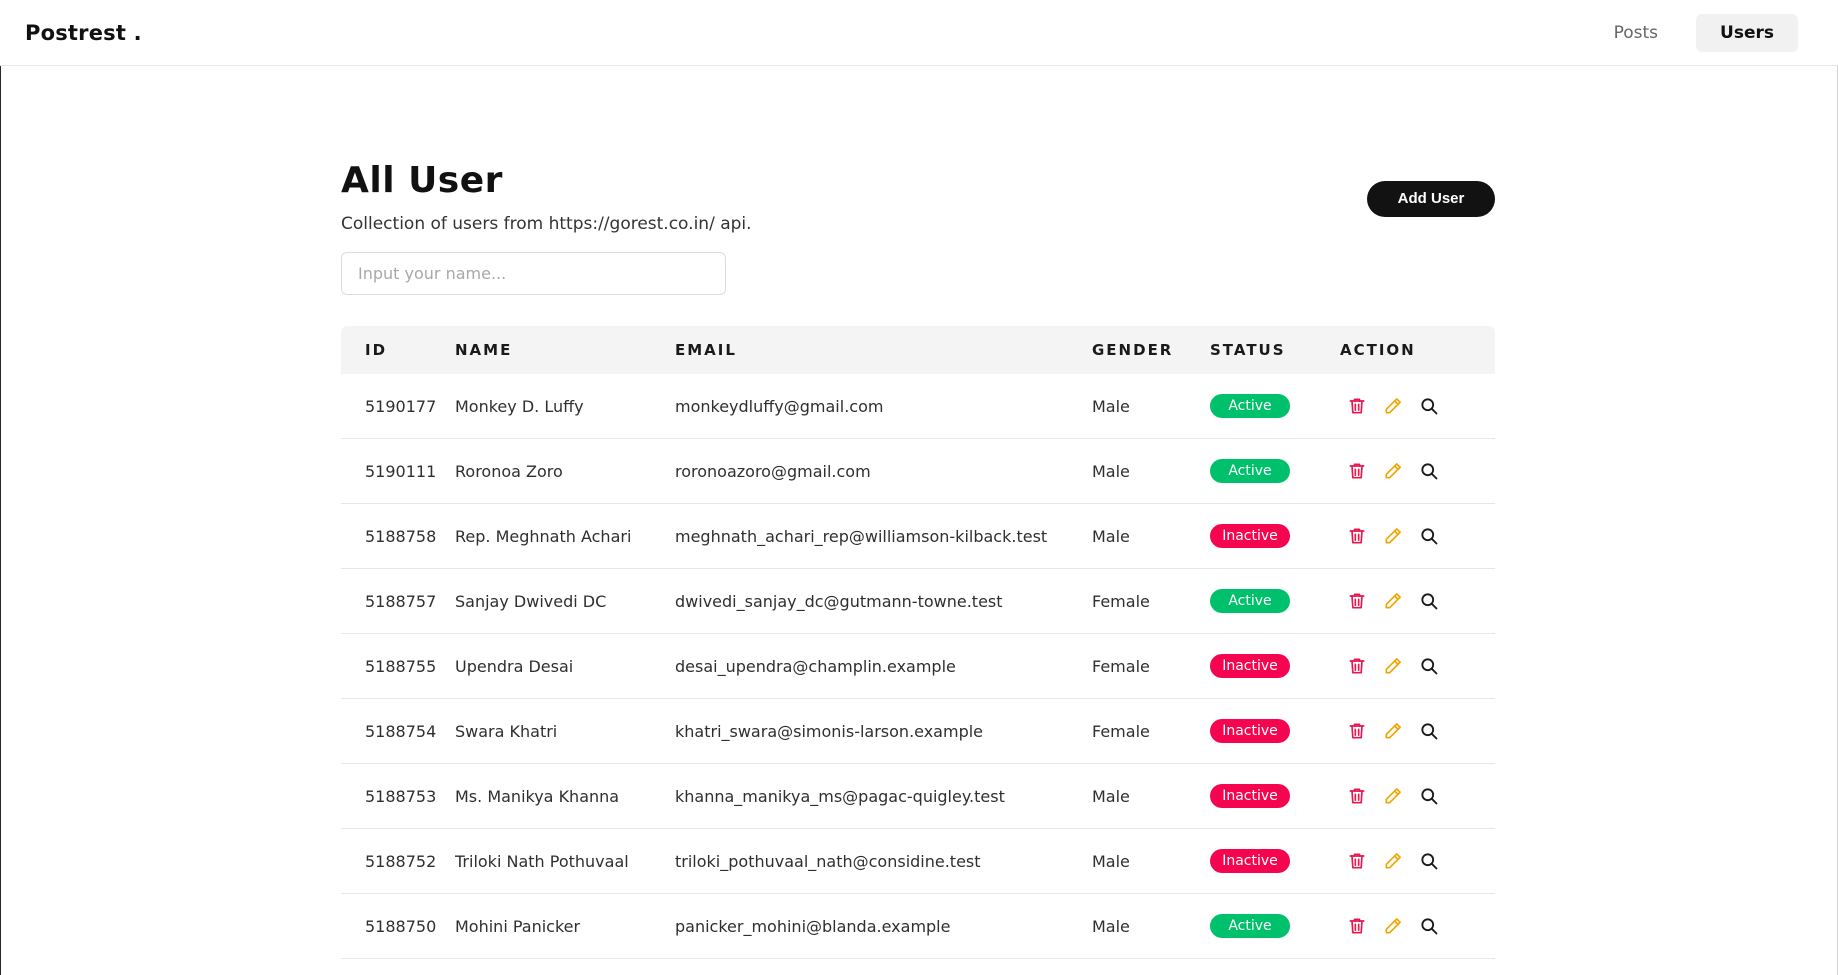 This screenshot has height=975, width=1838. I want to click on table-header: ID NAME EMAIL GENDER STATUS ACTION, so click(918, 350).